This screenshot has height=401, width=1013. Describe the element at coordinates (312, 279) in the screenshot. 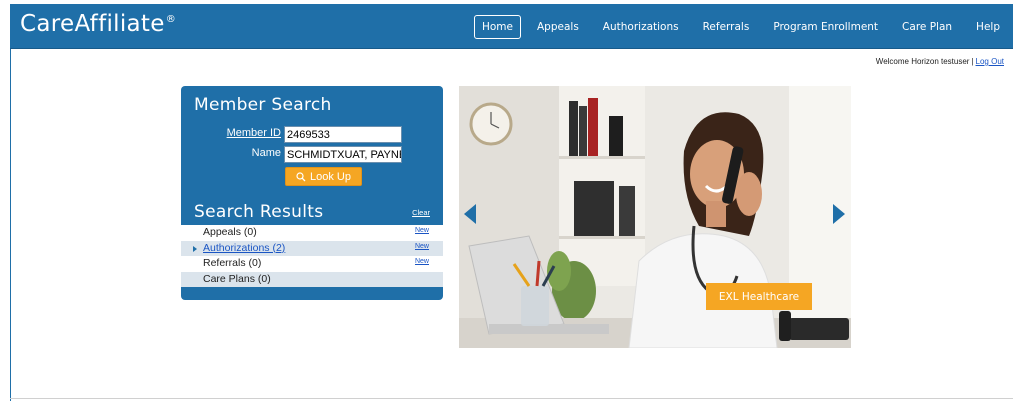

I see `result-row-care-plans: Care Plans (0)` at that location.